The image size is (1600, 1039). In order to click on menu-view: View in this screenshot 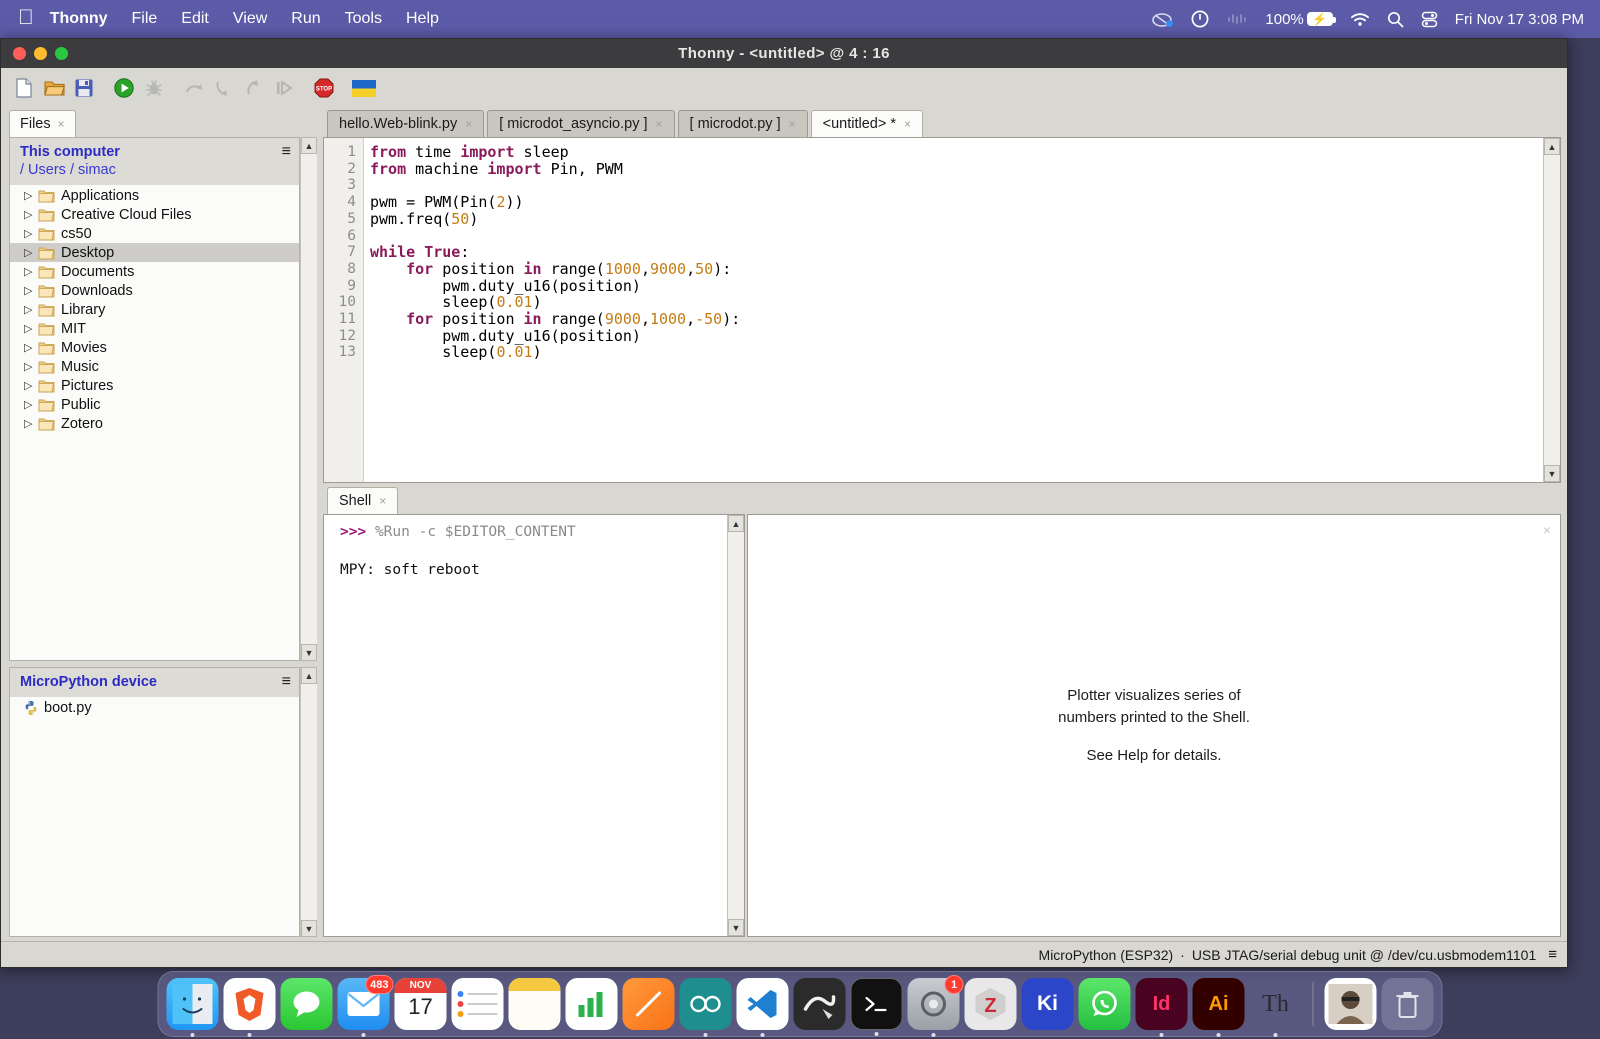, I will do `click(250, 19)`.